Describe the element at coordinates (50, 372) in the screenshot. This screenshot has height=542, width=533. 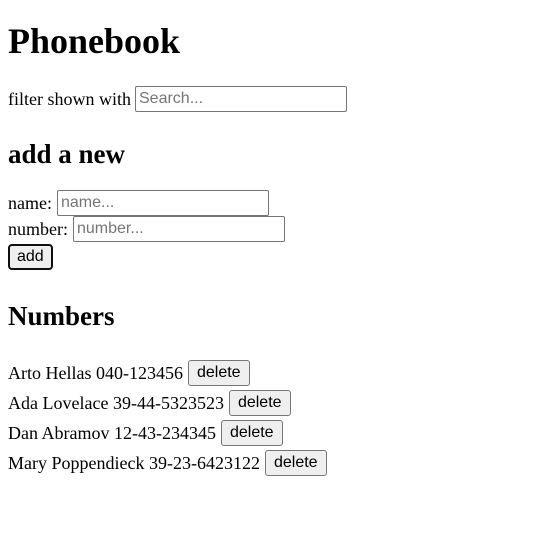
I see `entry-name: Arto Hellas` at that location.